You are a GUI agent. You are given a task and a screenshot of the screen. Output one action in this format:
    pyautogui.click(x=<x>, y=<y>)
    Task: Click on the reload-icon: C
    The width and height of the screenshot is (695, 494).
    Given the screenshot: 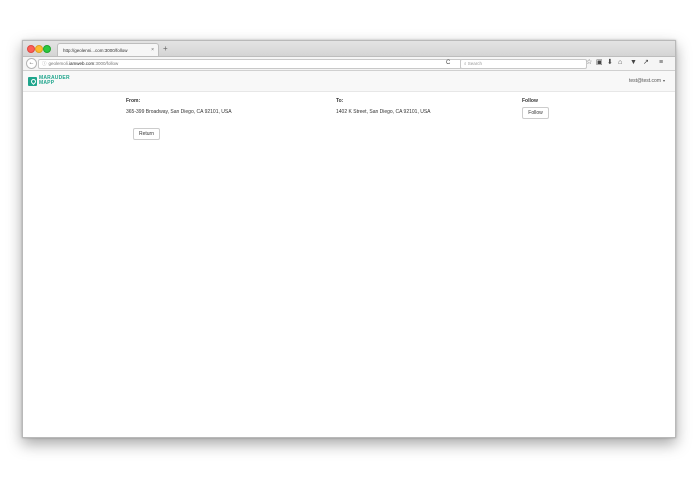 What is the action you would take?
    pyautogui.click(x=448, y=63)
    